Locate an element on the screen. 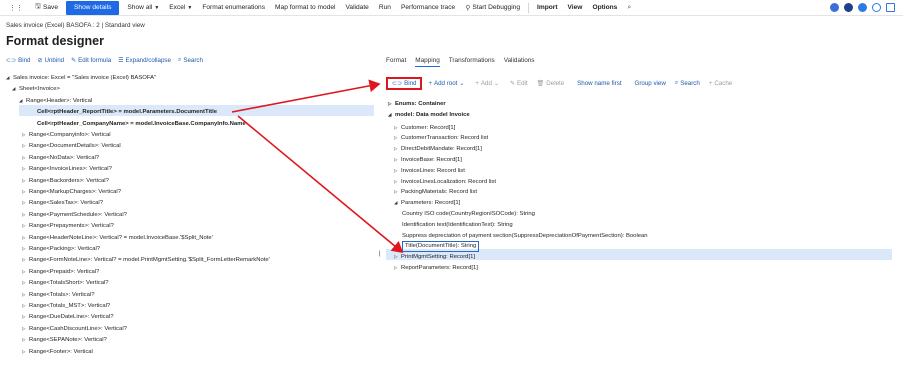 This screenshot has height=372, width=903. format-tree-item: ▷ Range<Packing>: Vertical? is located at coordinates (61, 249).